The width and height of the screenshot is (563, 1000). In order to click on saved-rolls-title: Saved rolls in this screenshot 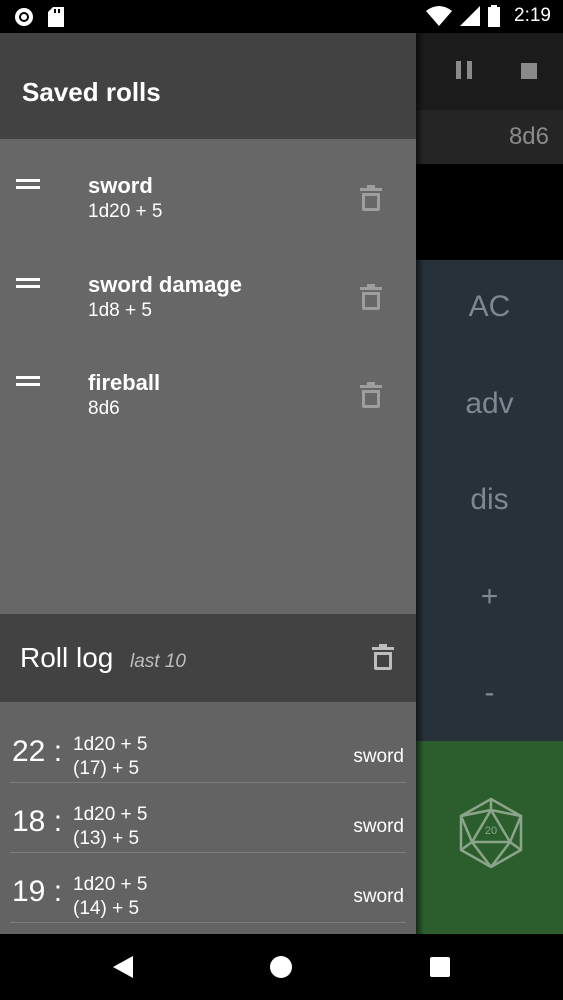, I will do `click(91, 92)`.